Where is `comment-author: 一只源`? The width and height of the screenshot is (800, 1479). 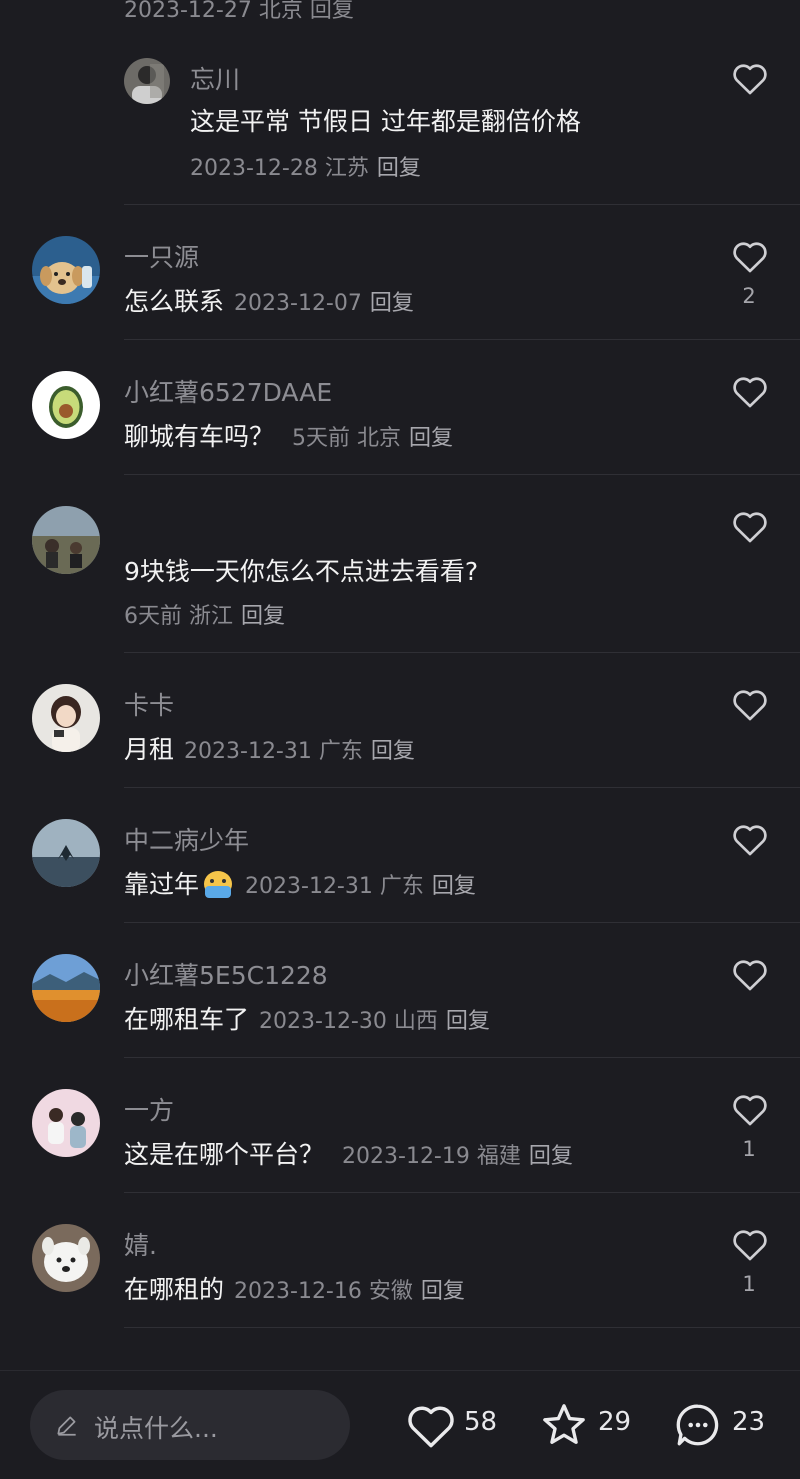
comment-author: 一只源 is located at coordinates (161, 256).